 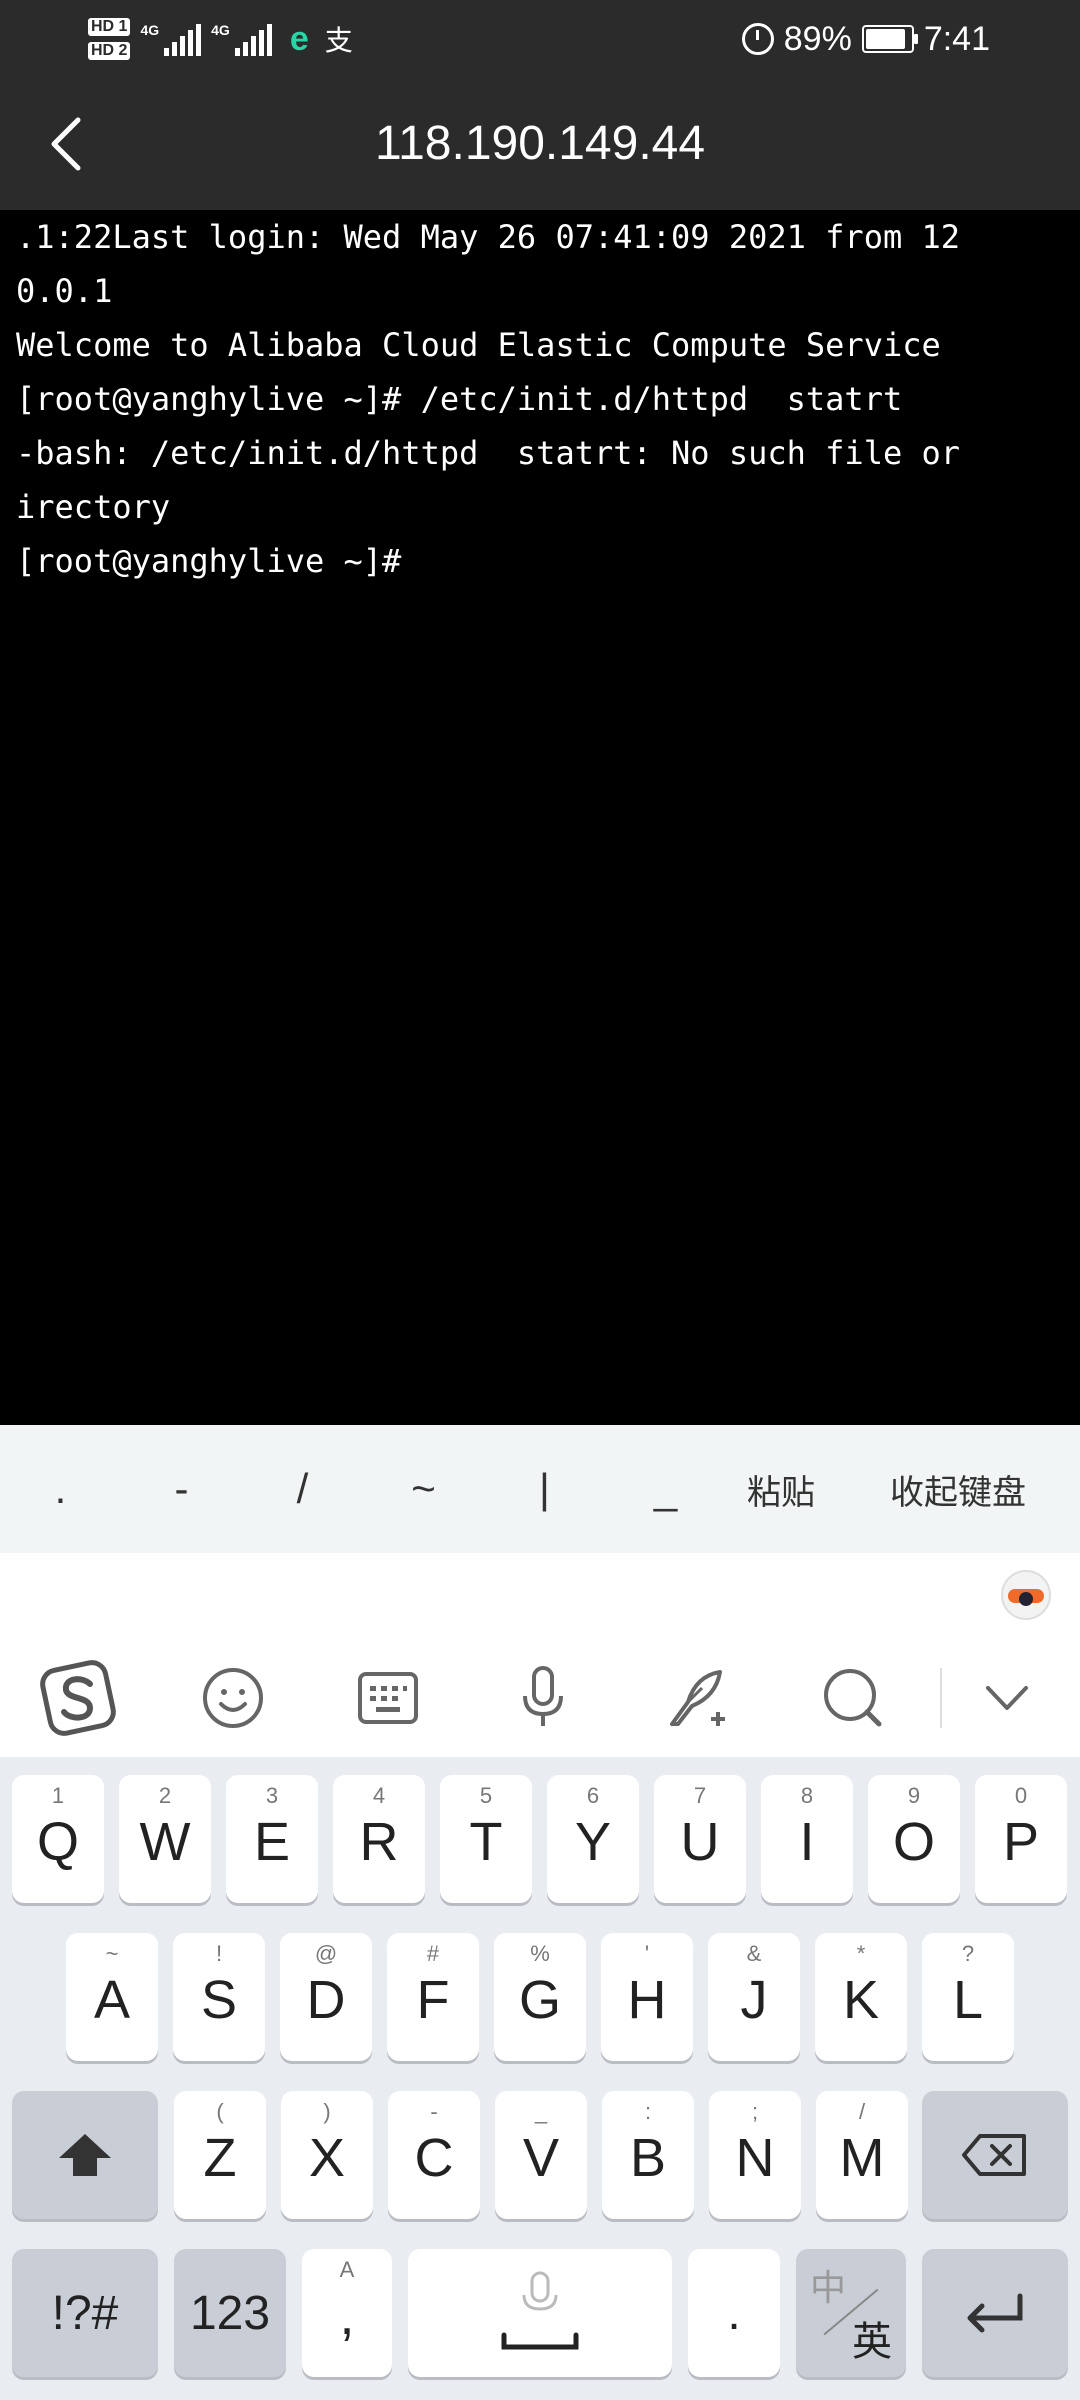 What do you see at coordinates (241, 39) in the screenshot?
I see `signal-2-icon: 4G` at bounding box center [241, 39].